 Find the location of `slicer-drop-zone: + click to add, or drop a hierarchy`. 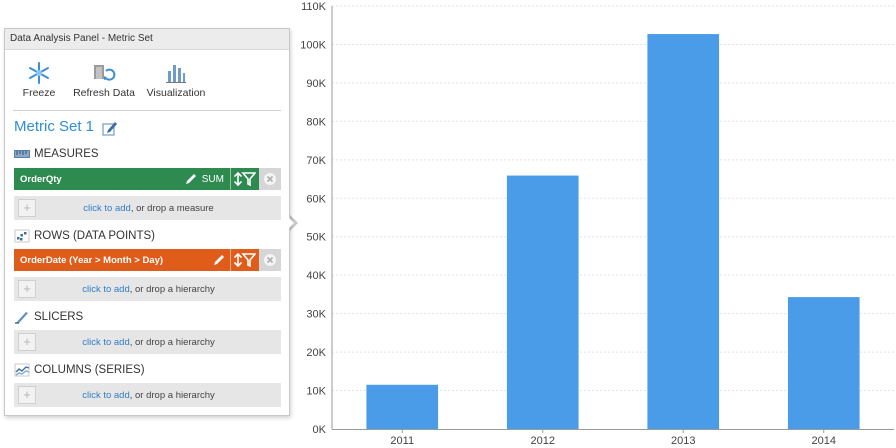

slicer-drop-zone: + click to add, or drop a hierarchy is located at coordinates (147, 342).